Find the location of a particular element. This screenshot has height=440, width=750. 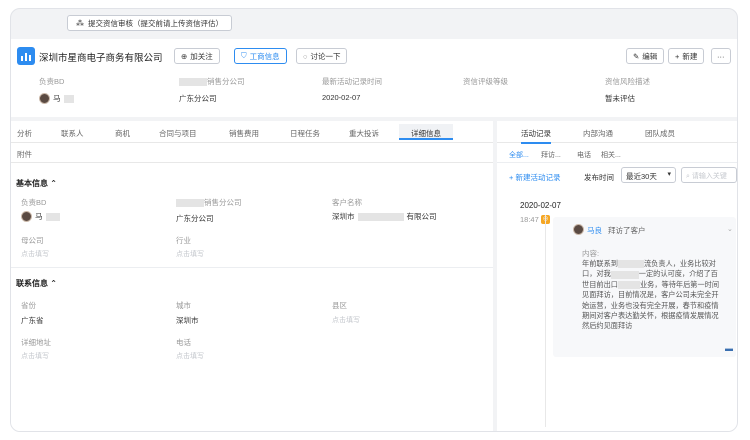

period-select: 最近30天 ▾ is located at coordinates (648, 175).